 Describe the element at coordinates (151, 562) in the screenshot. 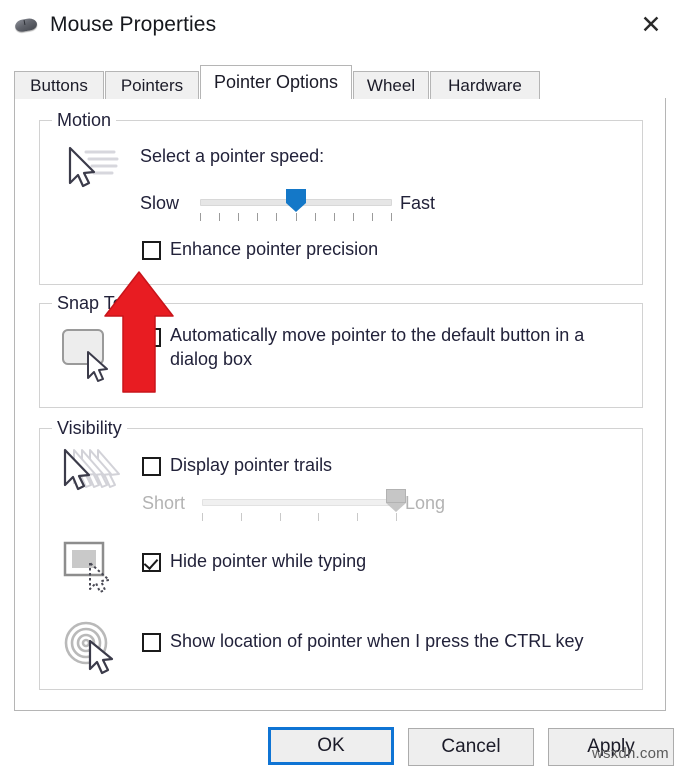

I see `hide-pointer-while-typing-checkbox` at that location.